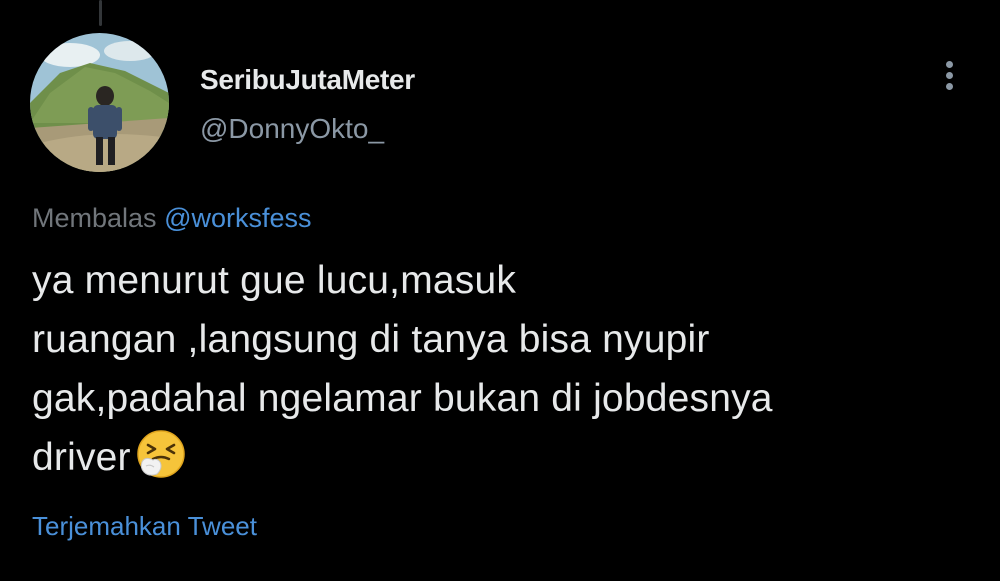 Image resolution: width=1000 pixels, height=581 pixels. Describe the element at coordinates (950, 75) in the screenshot. I see `more-options-button` at that location.